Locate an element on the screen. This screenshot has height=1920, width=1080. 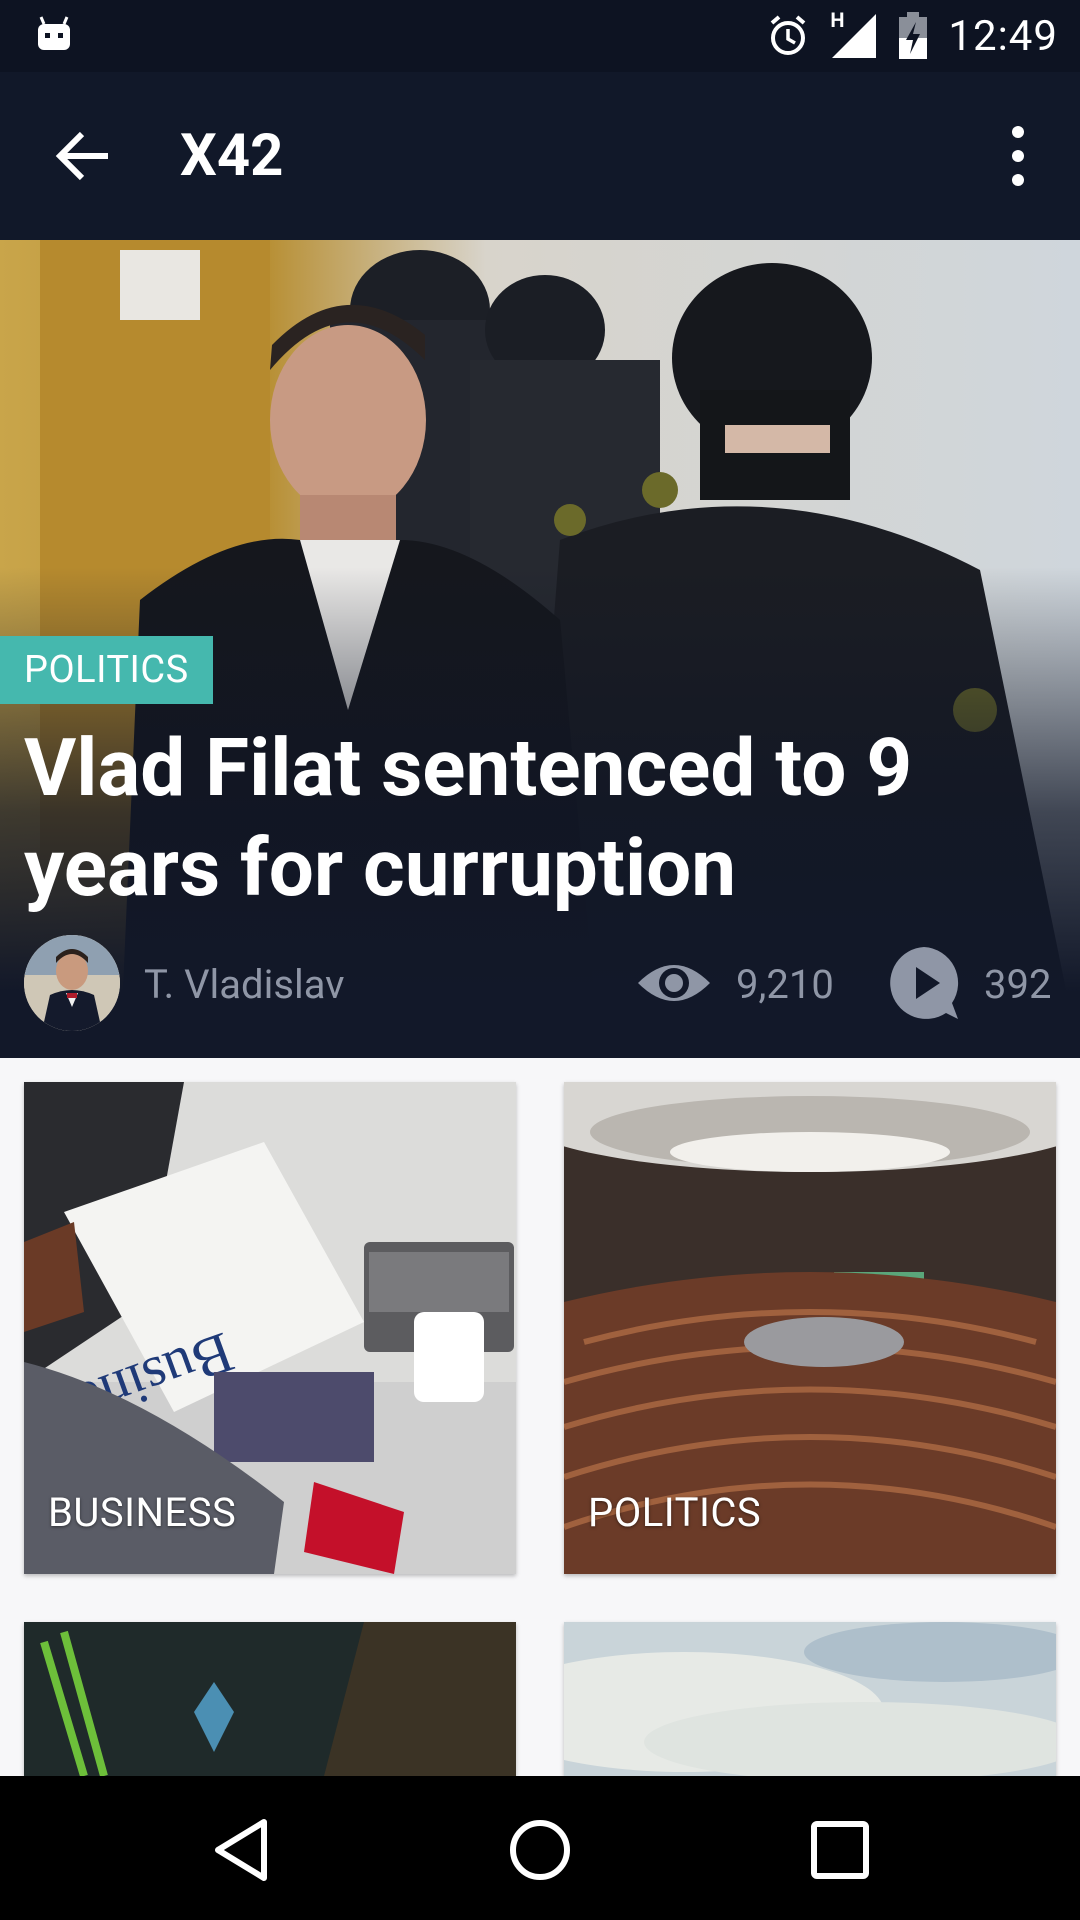
battery-charging-icon is located at coordinates (913, 35).